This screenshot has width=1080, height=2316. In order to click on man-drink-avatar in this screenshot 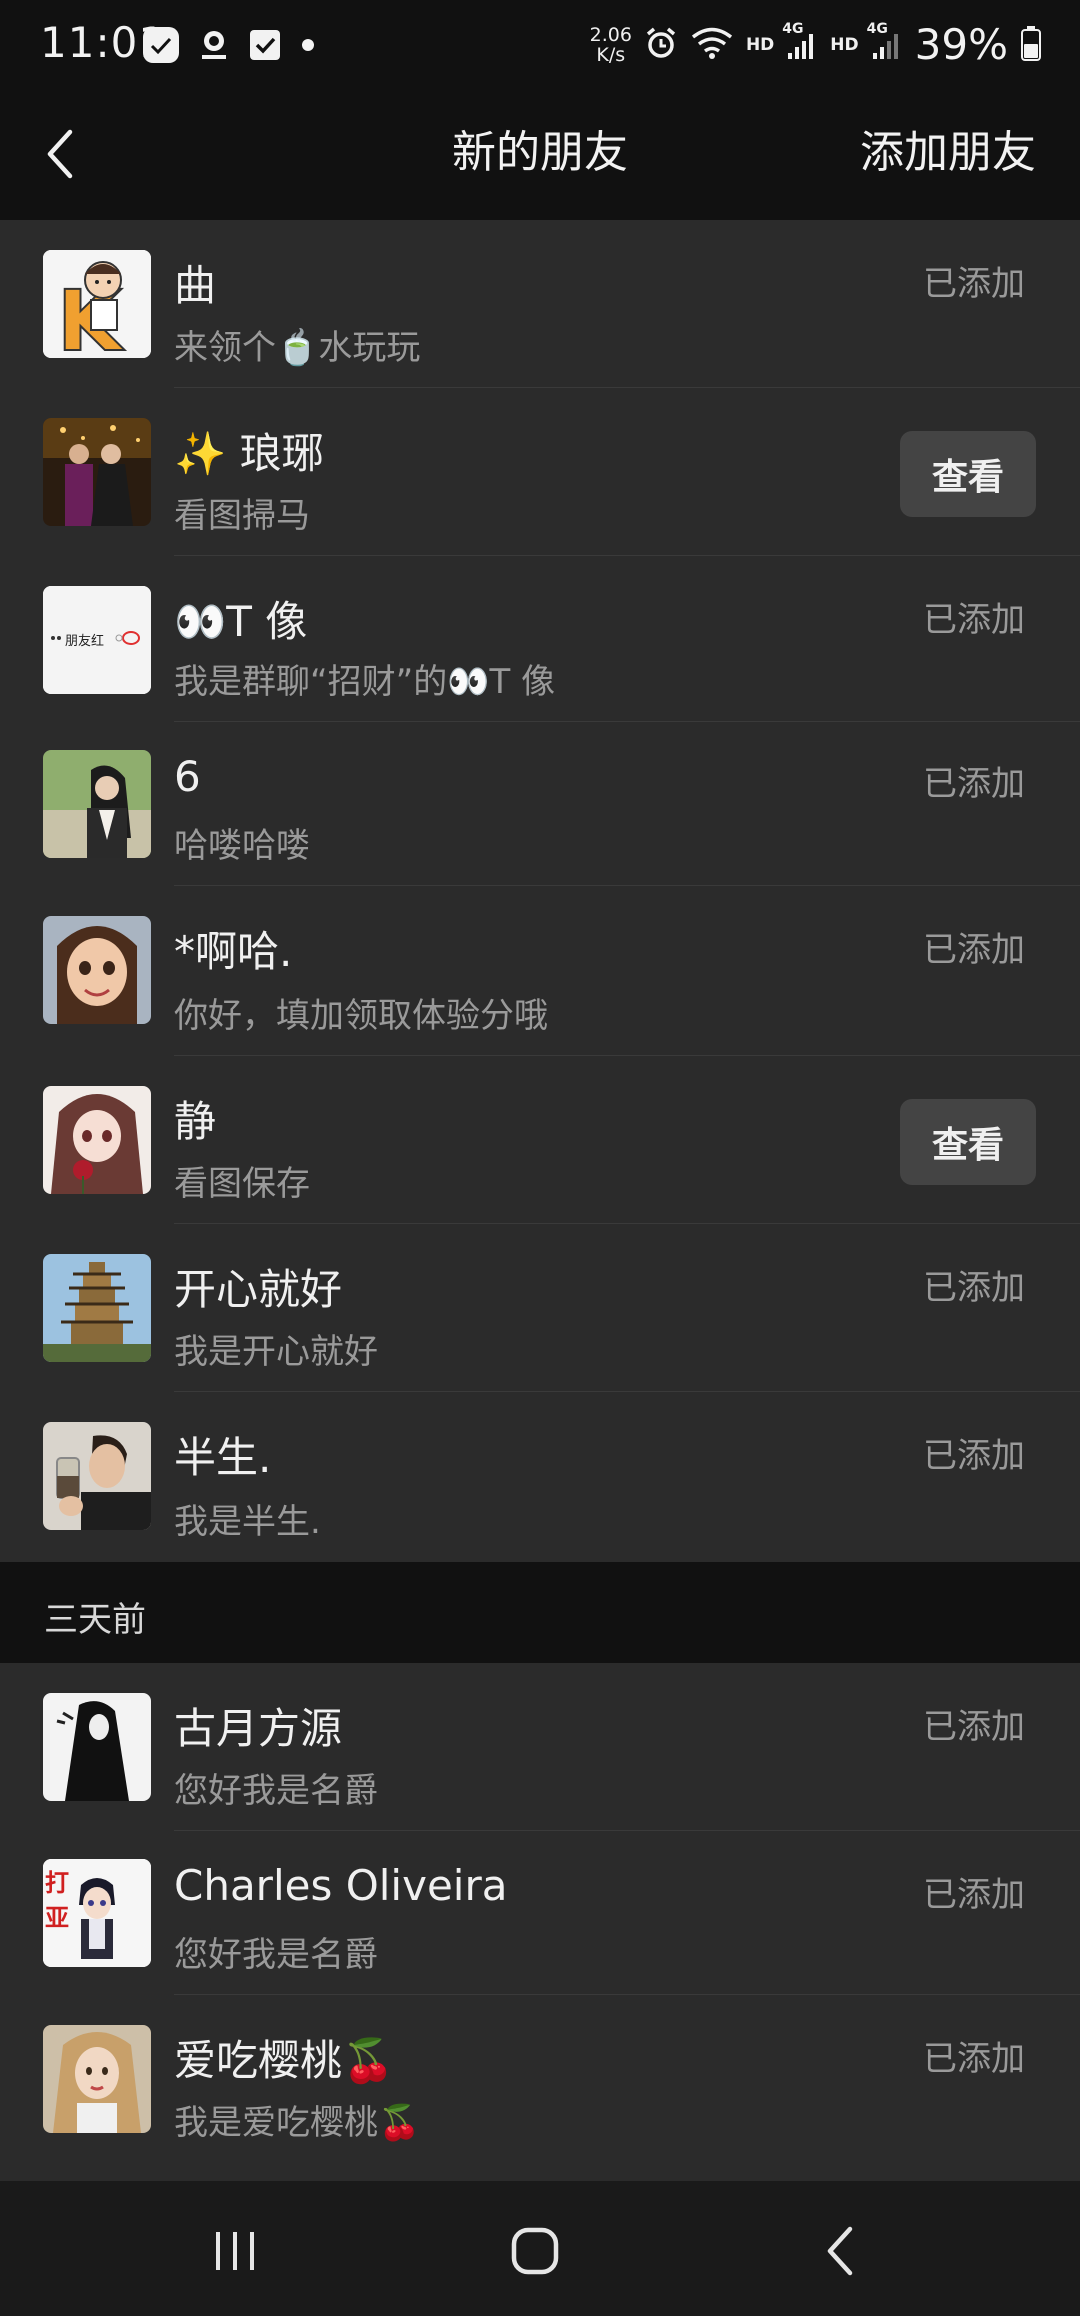, I will do `click(97, 1476)`.